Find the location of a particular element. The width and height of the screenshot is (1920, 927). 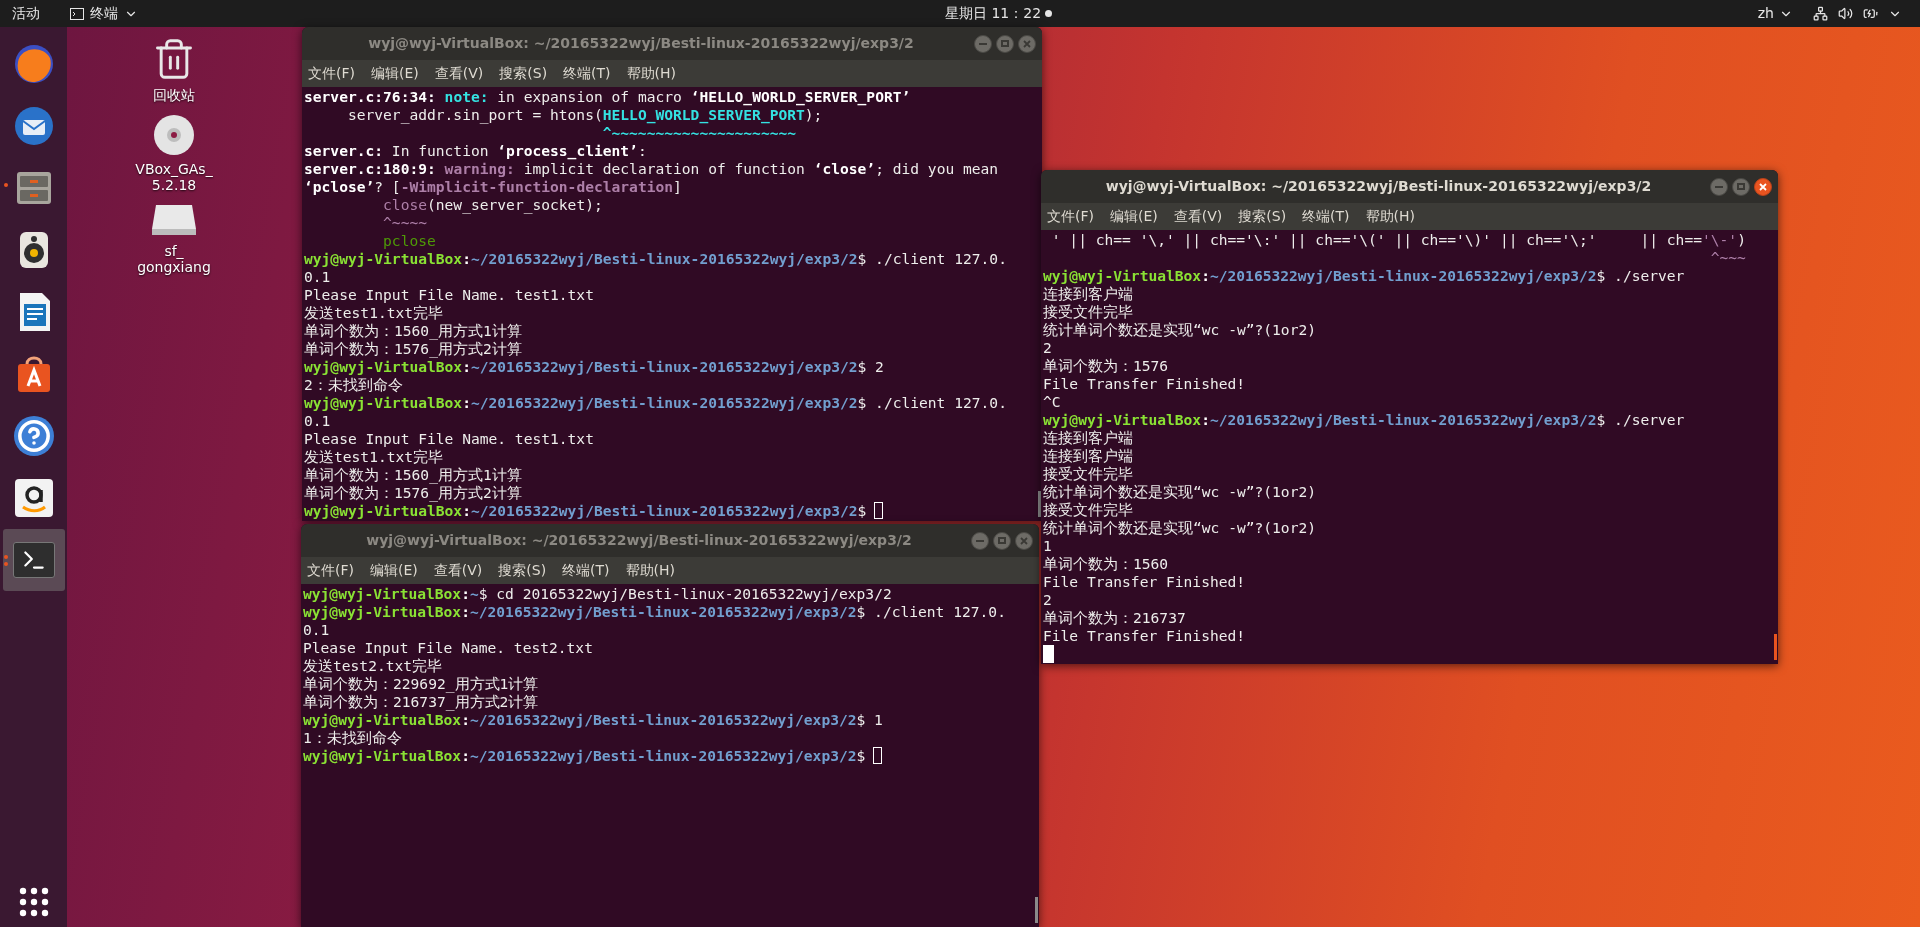

app-grid-icon is located at coordinates (33, 902).